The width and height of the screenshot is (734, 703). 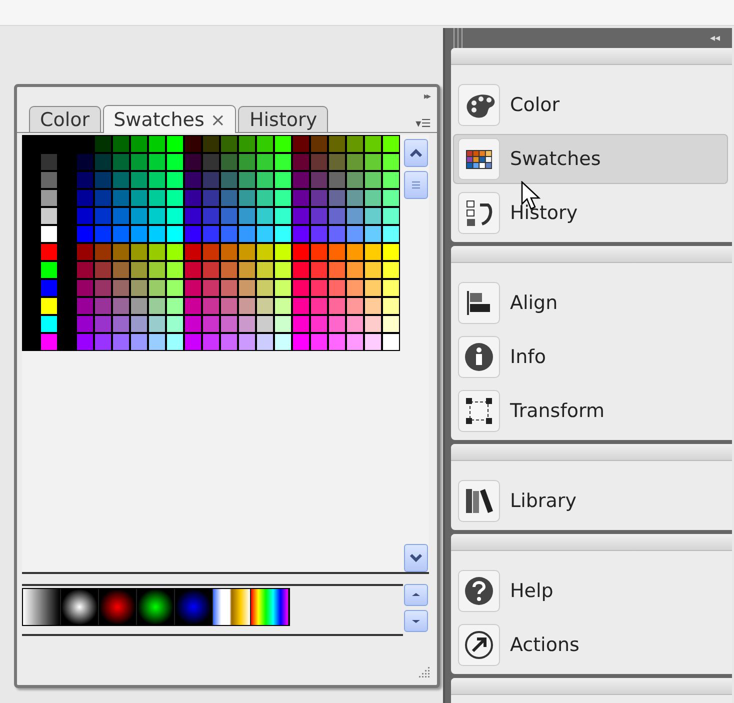 I want to click on collapse-button: ▸▸, so click(x=426, y=98).